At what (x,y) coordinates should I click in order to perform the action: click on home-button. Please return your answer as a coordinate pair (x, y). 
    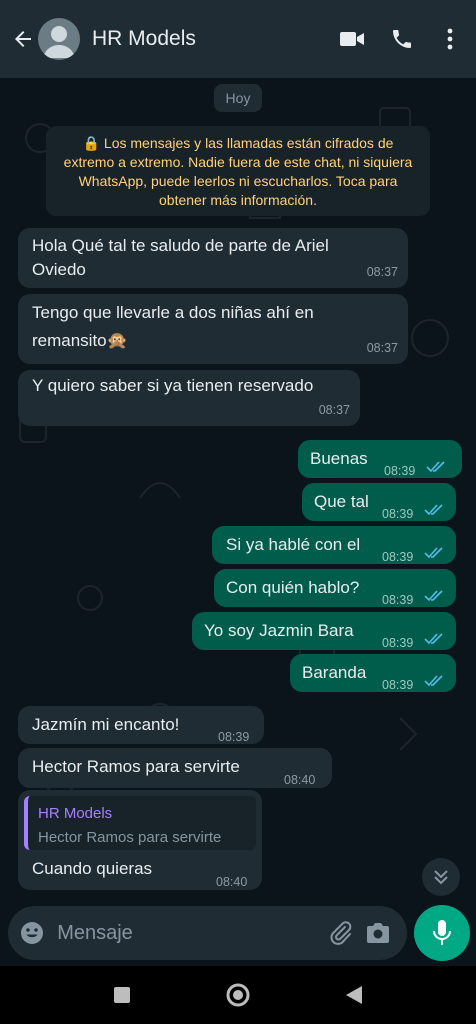
    Looking at the image, I should click on (238, 995).